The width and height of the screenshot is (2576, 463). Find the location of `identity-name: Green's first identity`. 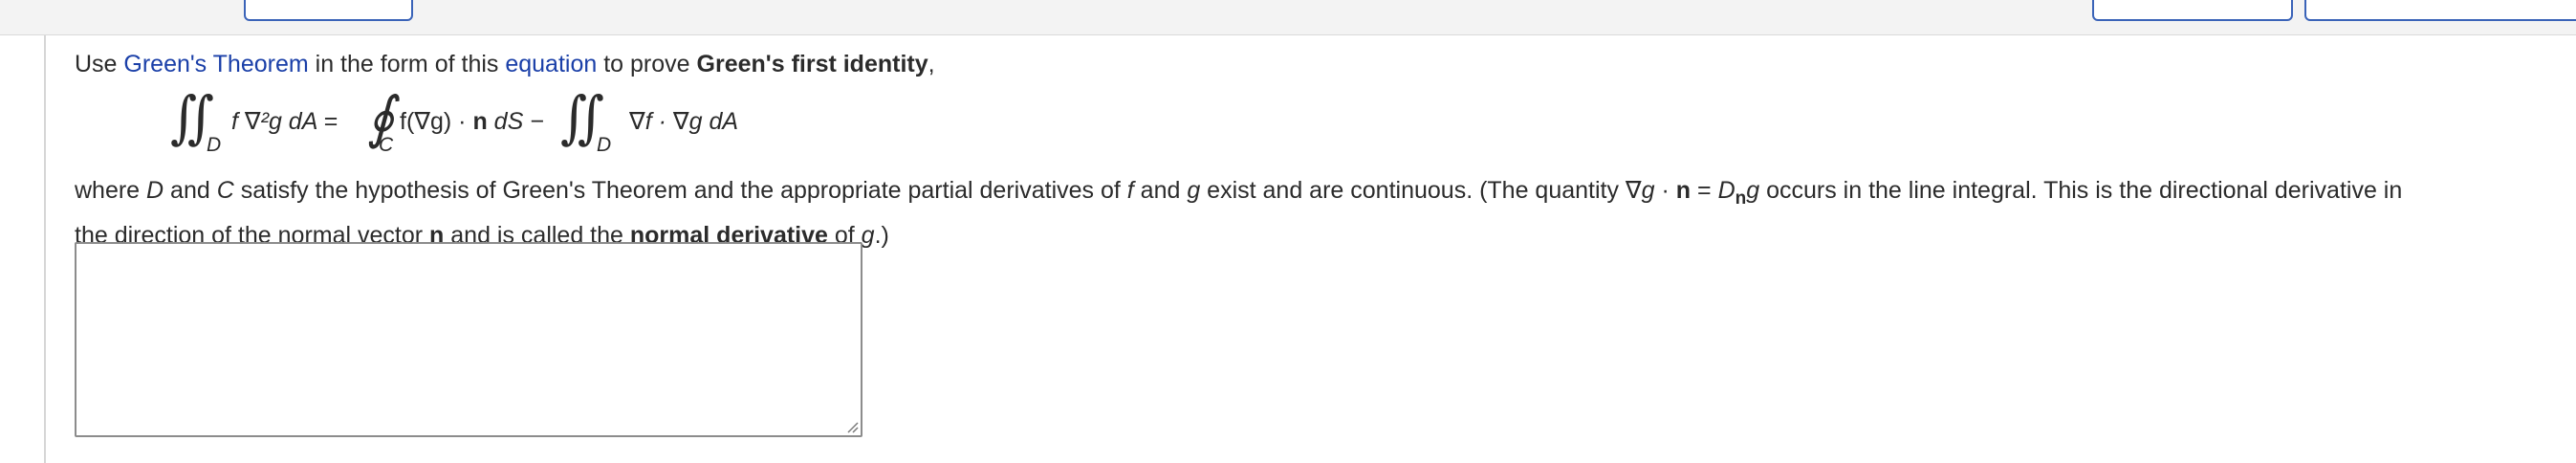

identity-name: Green's first identity is located at coordinates (812, 64).